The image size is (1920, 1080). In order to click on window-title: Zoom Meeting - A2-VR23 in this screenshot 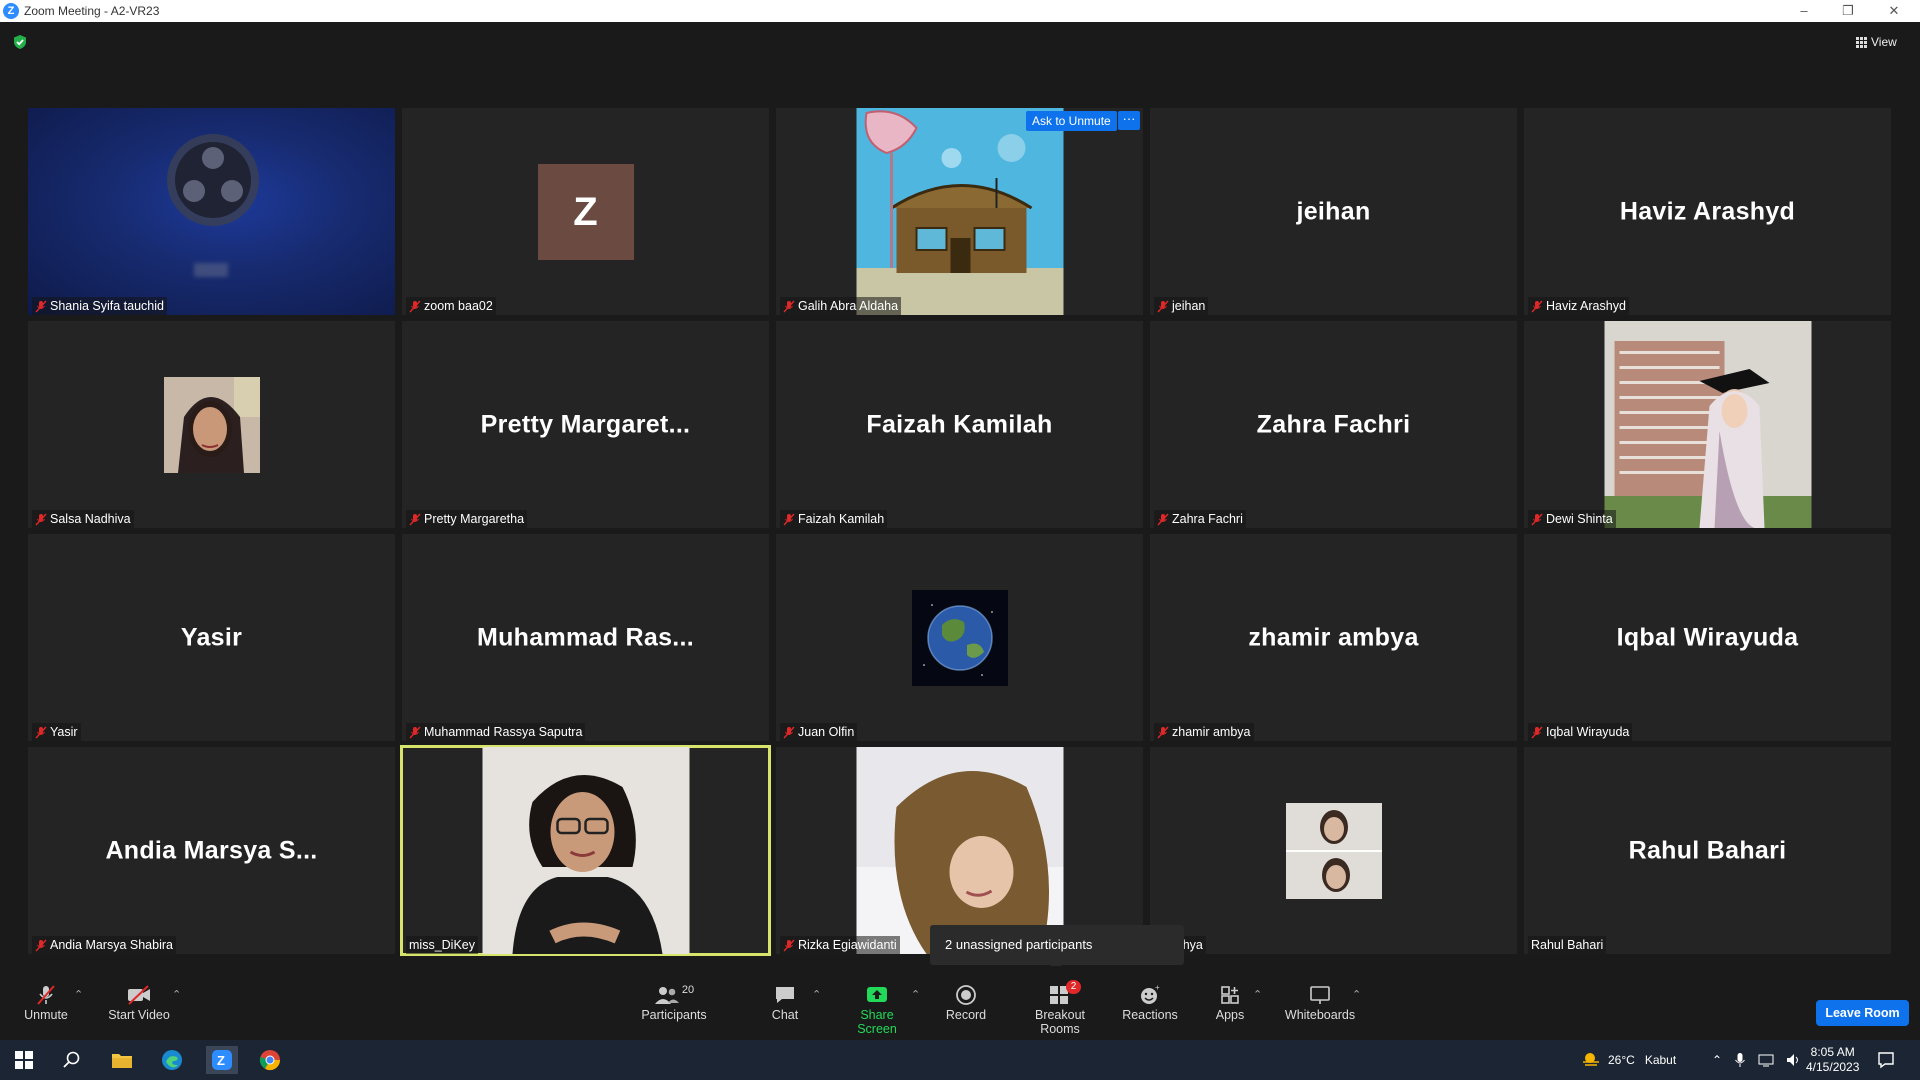, I will do `click(92, 11)`.